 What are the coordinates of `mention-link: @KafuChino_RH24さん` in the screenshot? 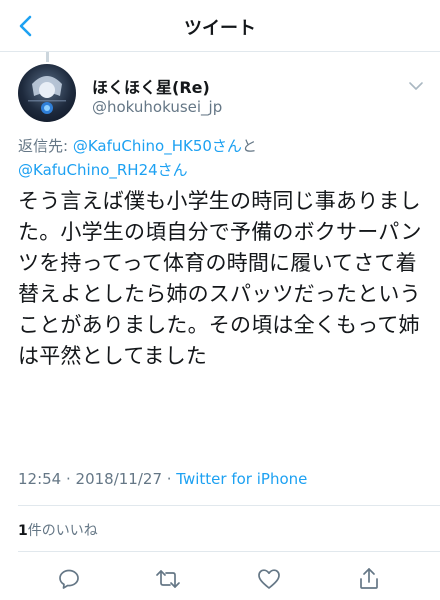 It's located at (103, 170).